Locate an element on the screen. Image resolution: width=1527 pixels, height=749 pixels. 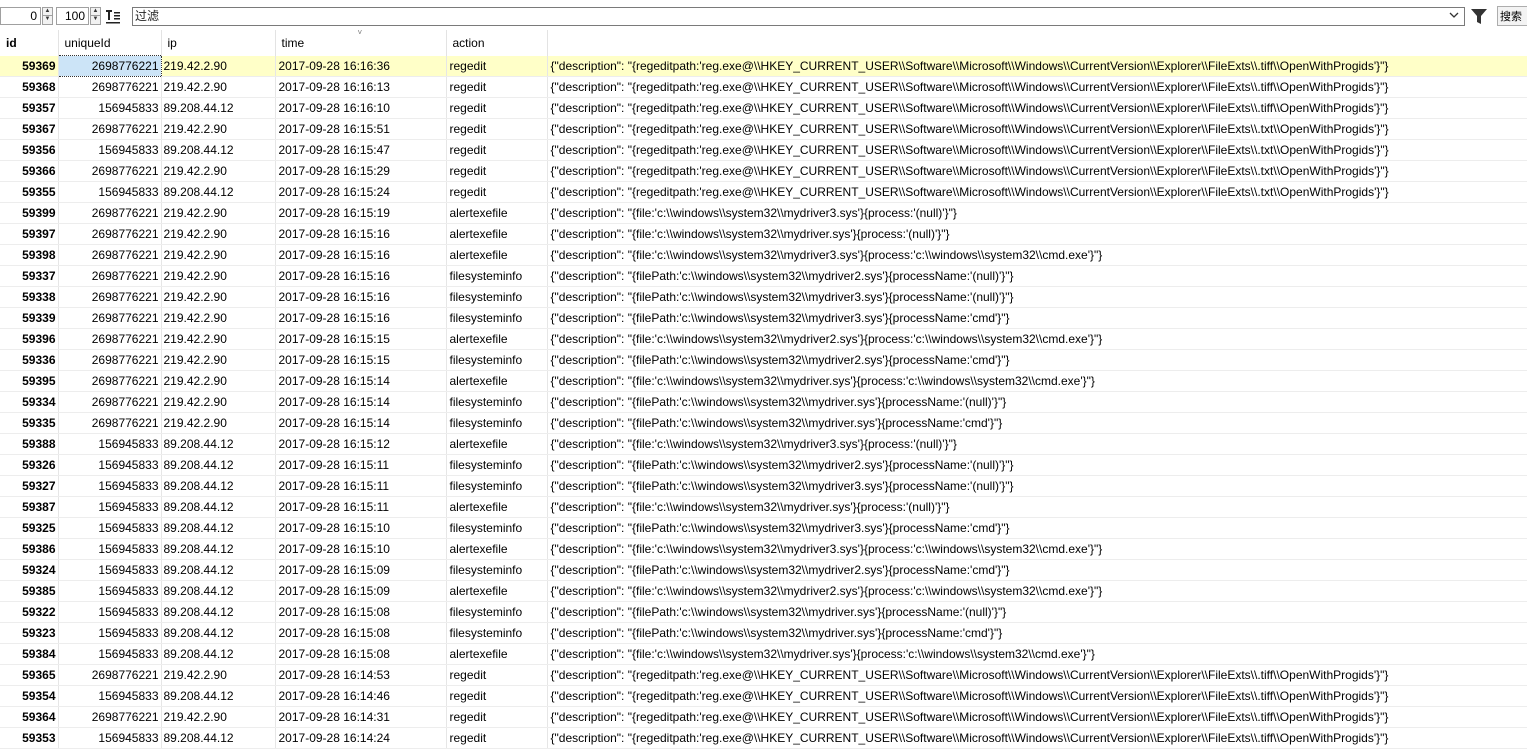
id-cell: 59397 is located at coordinates (29, 234).